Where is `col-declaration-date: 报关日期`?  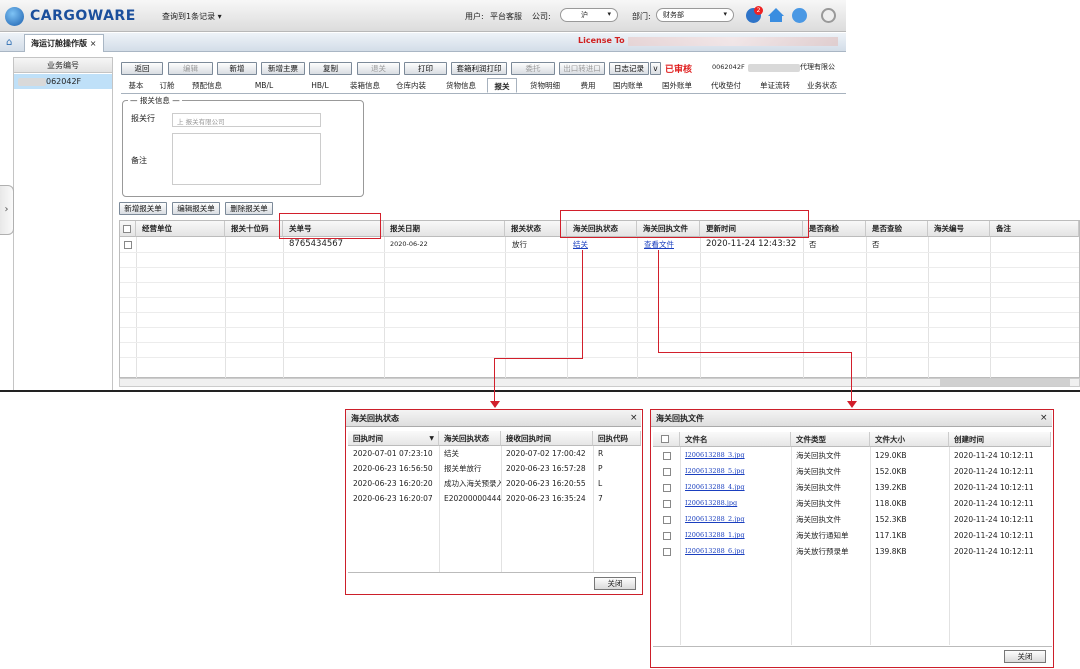 col-declaration-date: 报关日期 is located at coordinates (444, 229).